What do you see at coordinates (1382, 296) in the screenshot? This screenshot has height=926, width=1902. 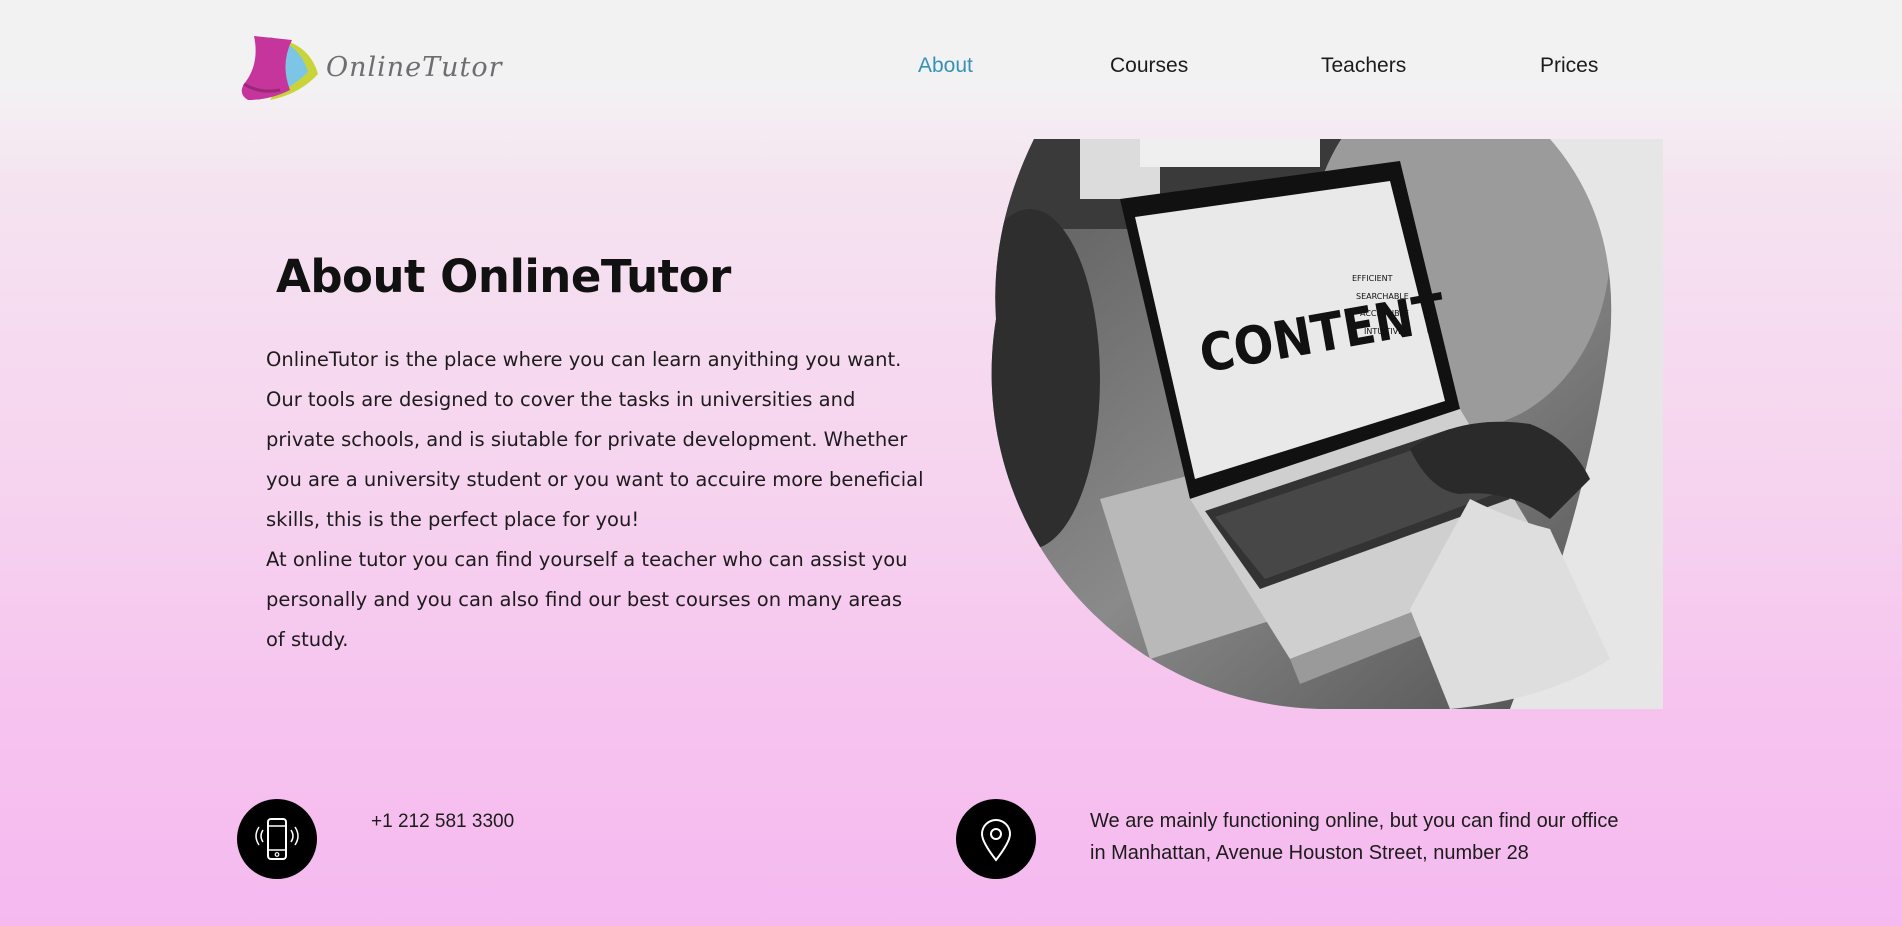 I see `screen-tag: SEARCHABLE` at bounding box center [1382, 296].